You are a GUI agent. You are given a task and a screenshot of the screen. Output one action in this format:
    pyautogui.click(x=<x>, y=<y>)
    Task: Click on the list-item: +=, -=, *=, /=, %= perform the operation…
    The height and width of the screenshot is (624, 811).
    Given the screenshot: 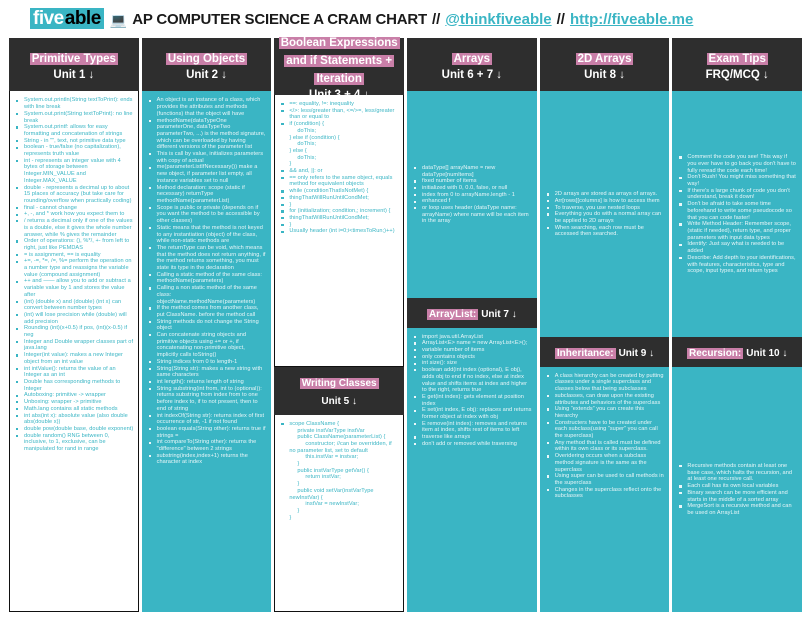 What is the action you would take?
    pyautogui.click(x=74, y=268)
    